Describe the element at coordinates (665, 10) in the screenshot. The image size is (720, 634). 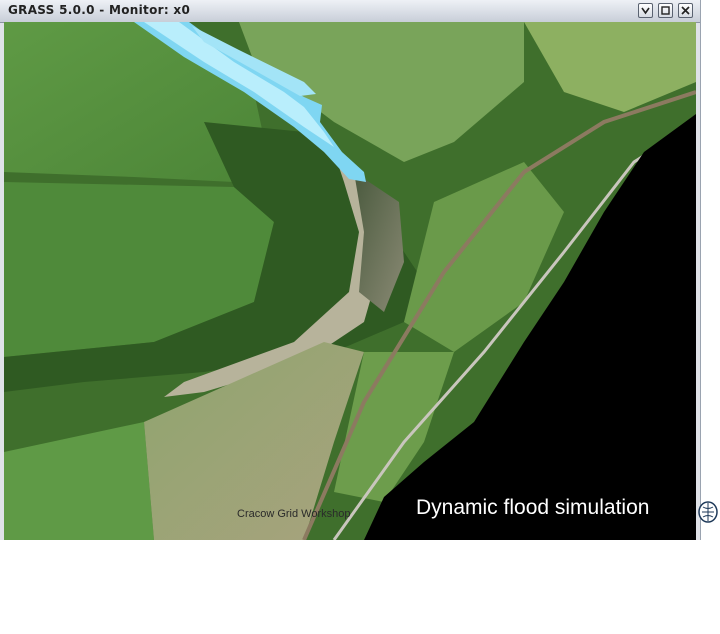
I see `maximize-button` at that location.